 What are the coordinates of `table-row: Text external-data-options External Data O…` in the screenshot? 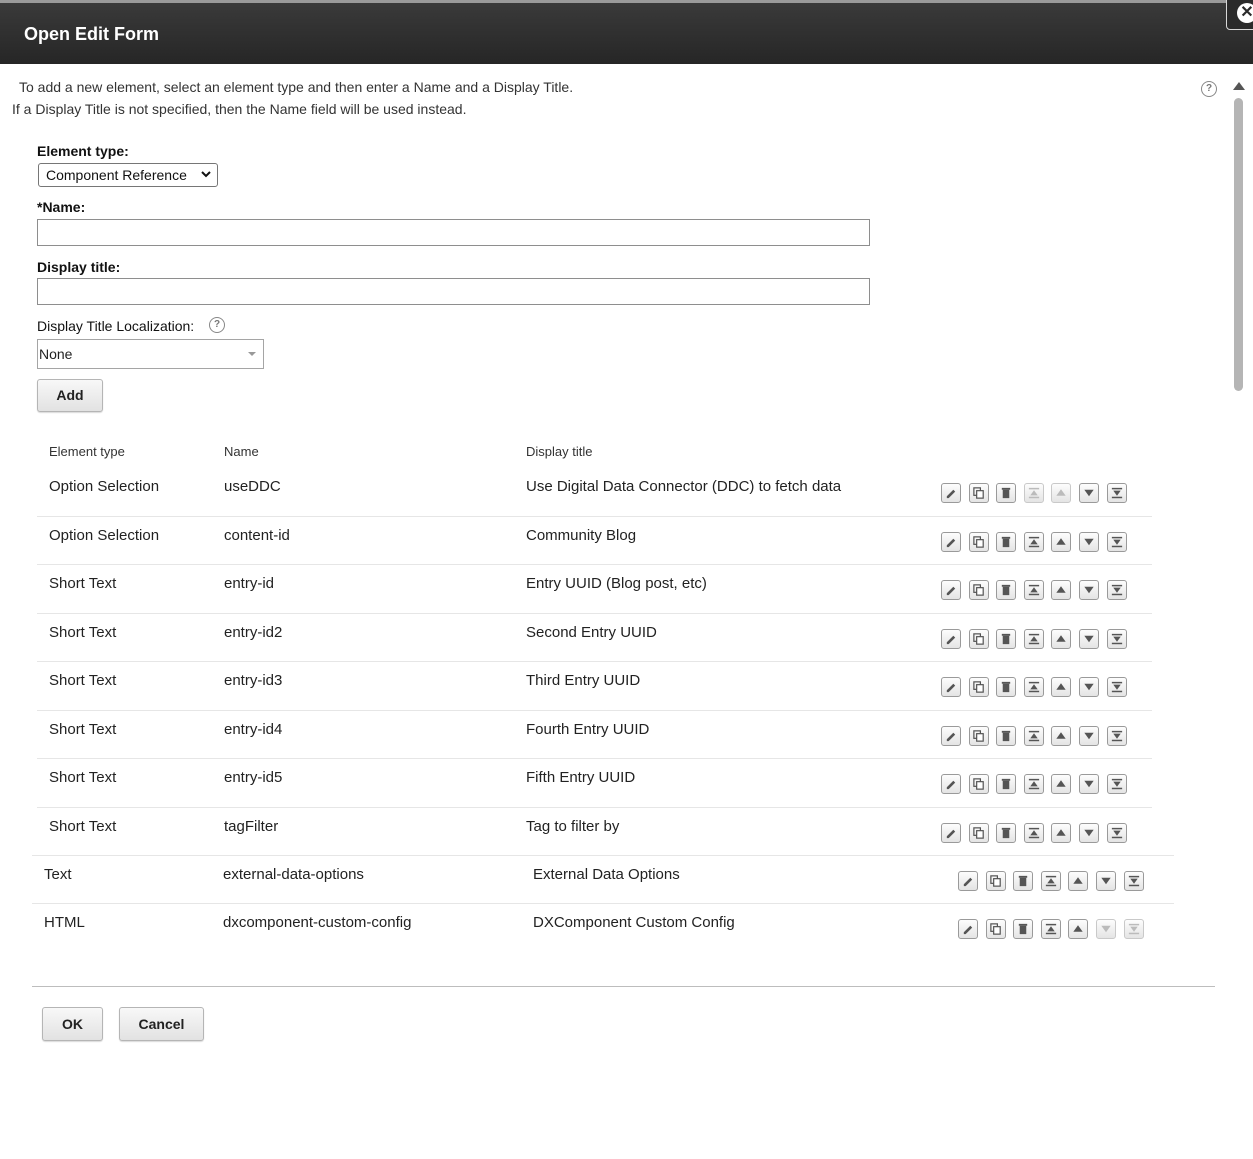 It's located at (626, 890).